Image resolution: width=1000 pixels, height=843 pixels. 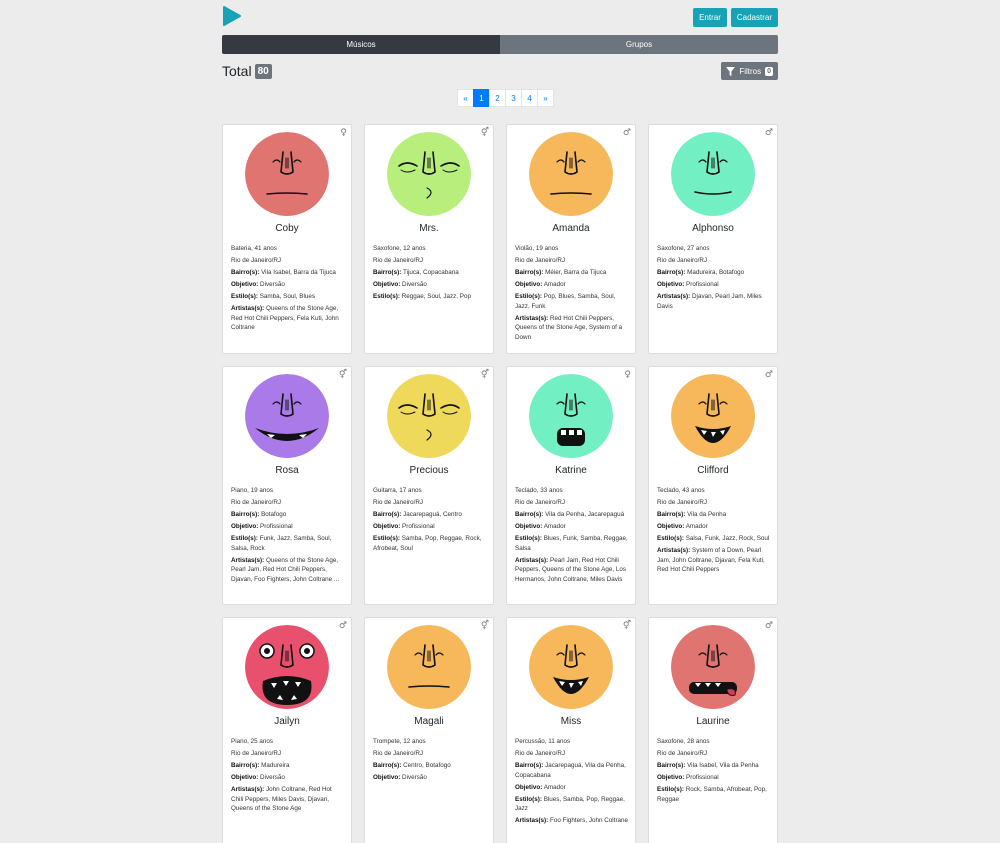 I want to click on objetivo-value: Diversão, so click(x=272, y=777).